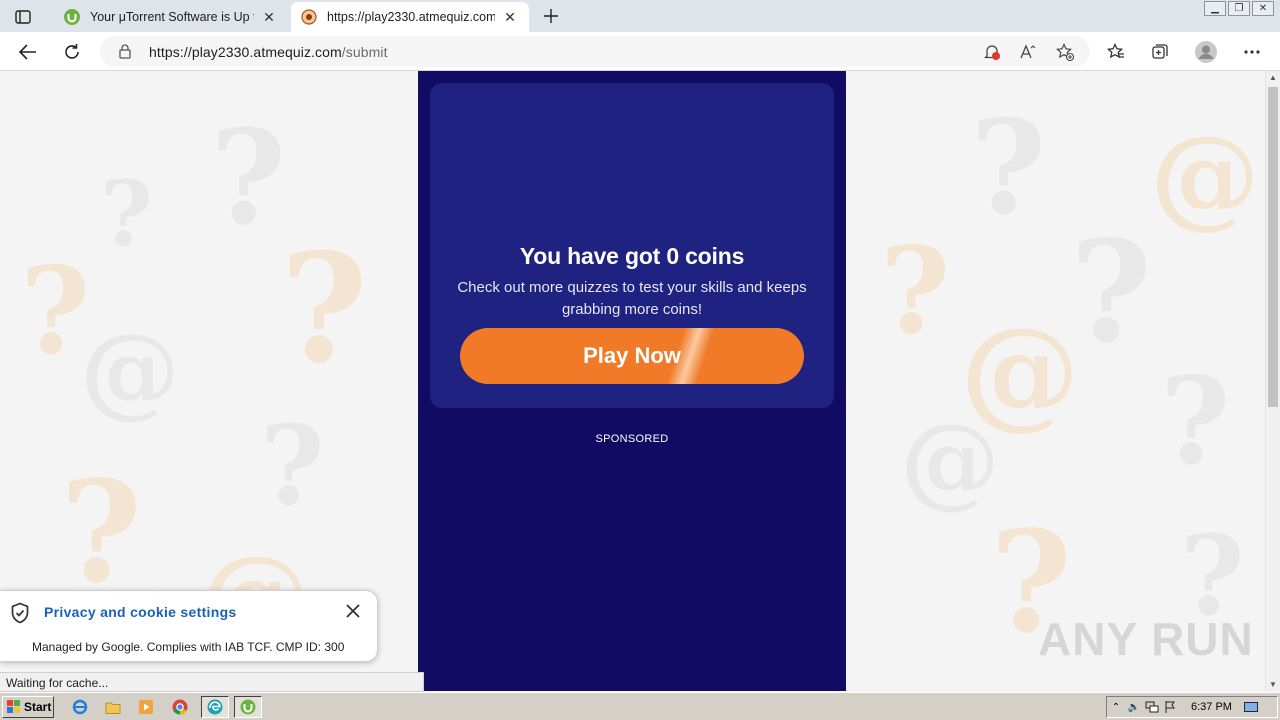 This screenshot has height=720, width=1280. I want to click on edge-taskbar-icon, so click(215, 707).